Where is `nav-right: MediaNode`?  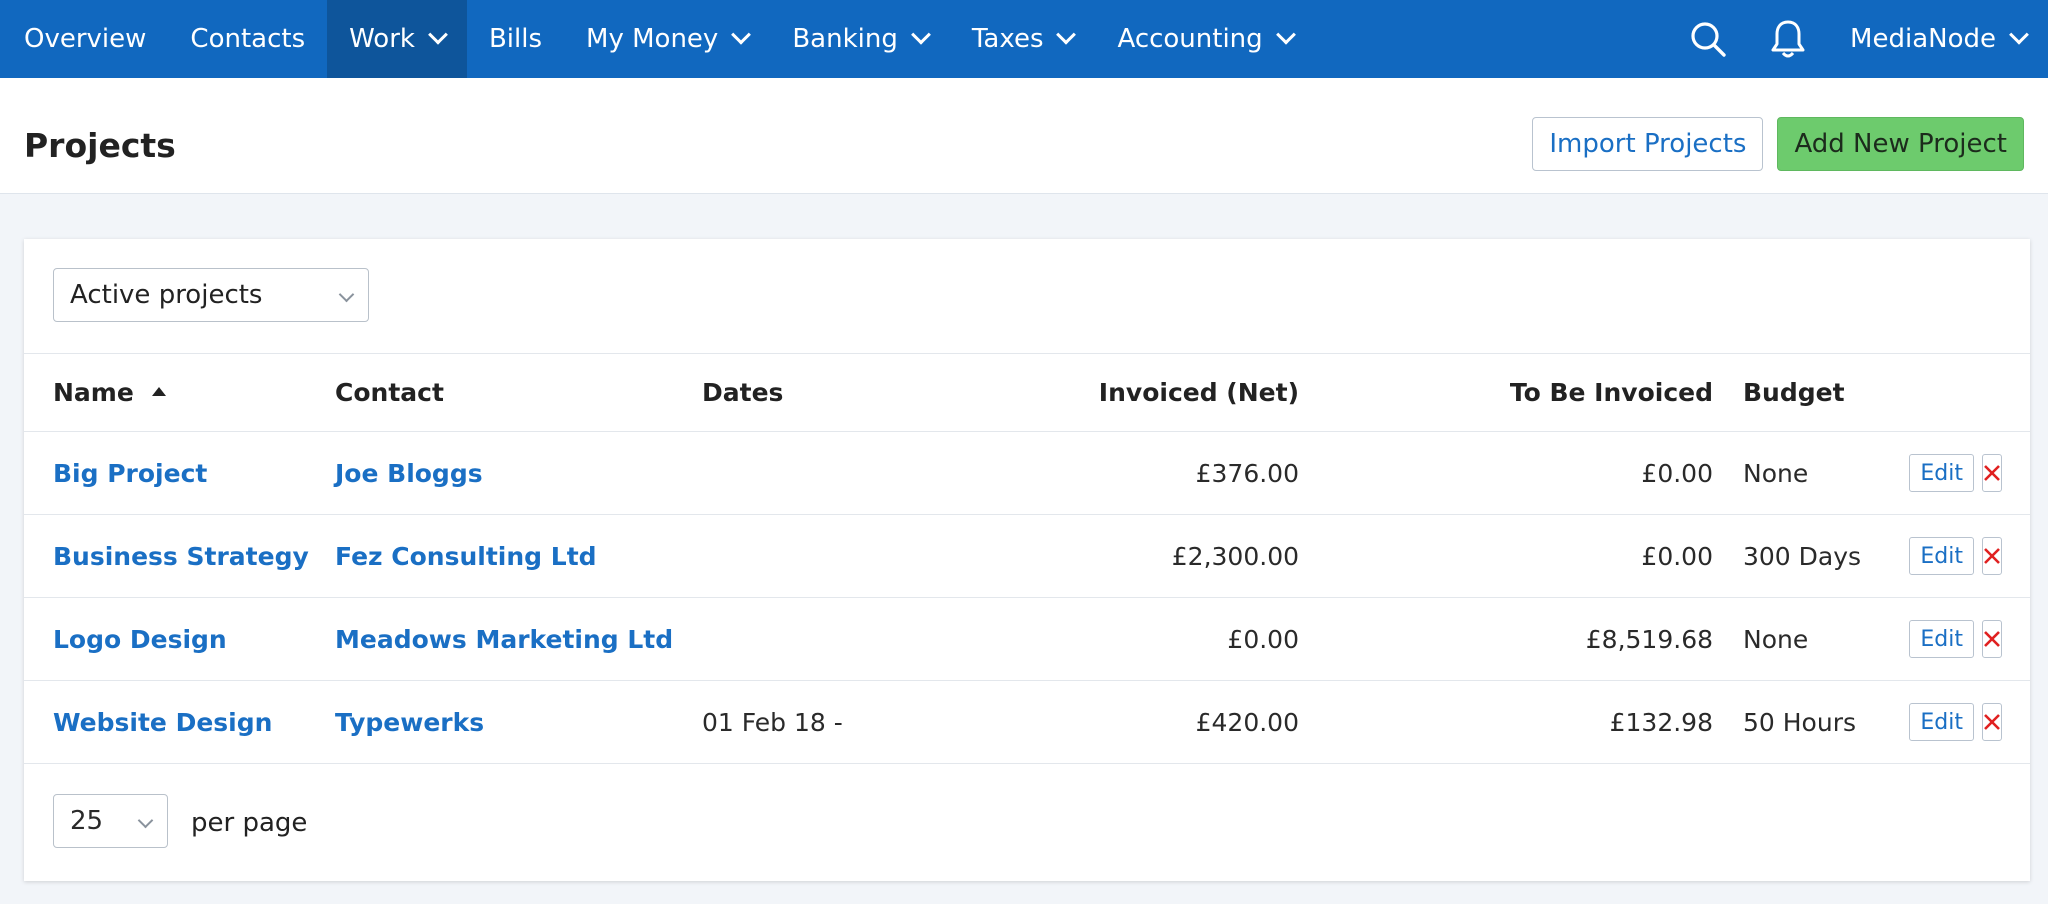
nav-right: MediaNode is located at coordinates (1858, 39).